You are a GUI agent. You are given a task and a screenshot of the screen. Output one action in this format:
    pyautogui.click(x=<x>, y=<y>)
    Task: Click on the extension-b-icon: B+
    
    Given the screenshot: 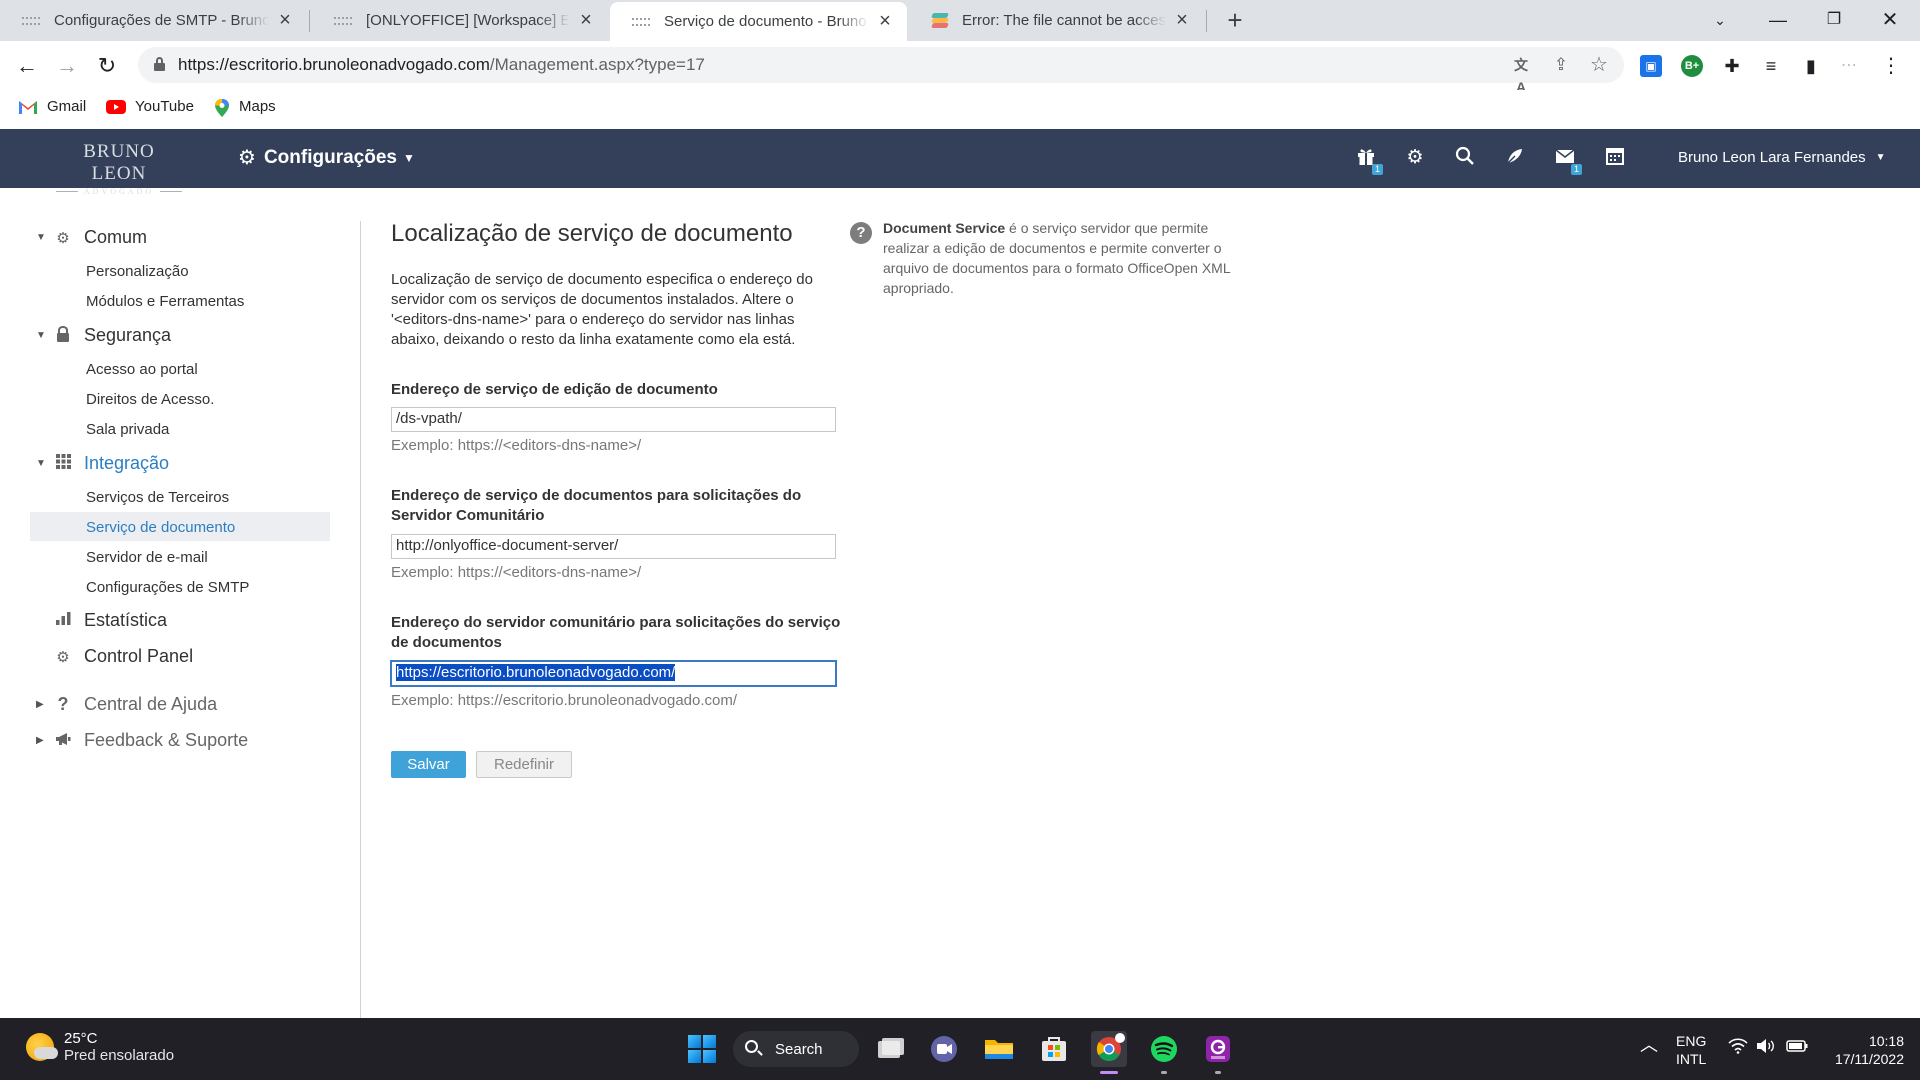 What is the action you would take?
    pyautogui.click(x=1692, y=66)
    